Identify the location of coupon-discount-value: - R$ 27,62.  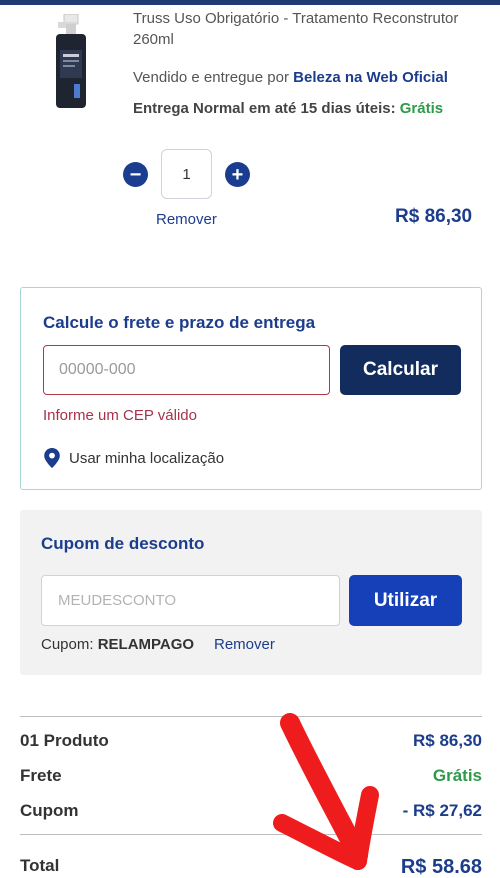
(442, 810).